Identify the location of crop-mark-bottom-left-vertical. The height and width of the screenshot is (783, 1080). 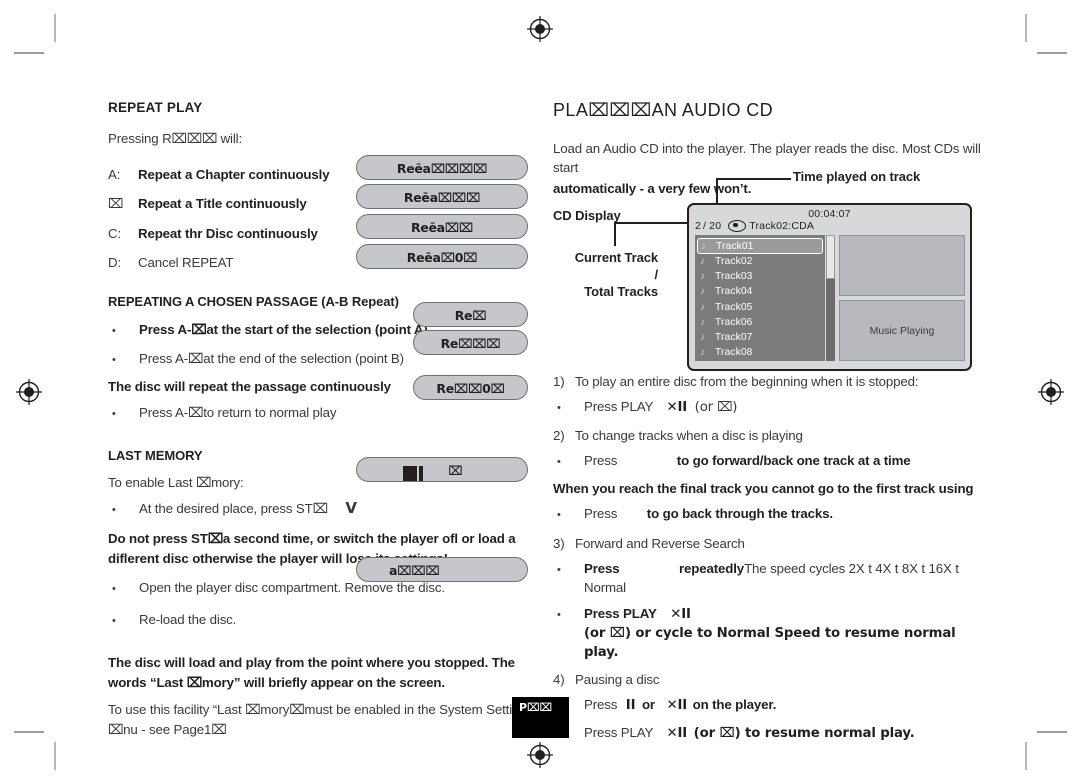
(55, 756).